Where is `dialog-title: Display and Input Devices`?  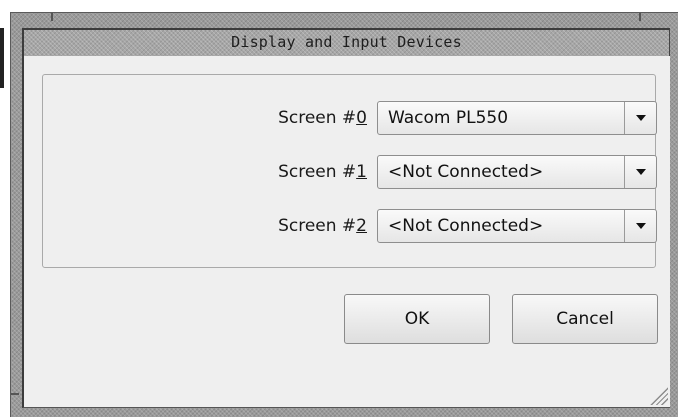 dialog-title: Display and Input Devices is located at coordinates (346, 42).